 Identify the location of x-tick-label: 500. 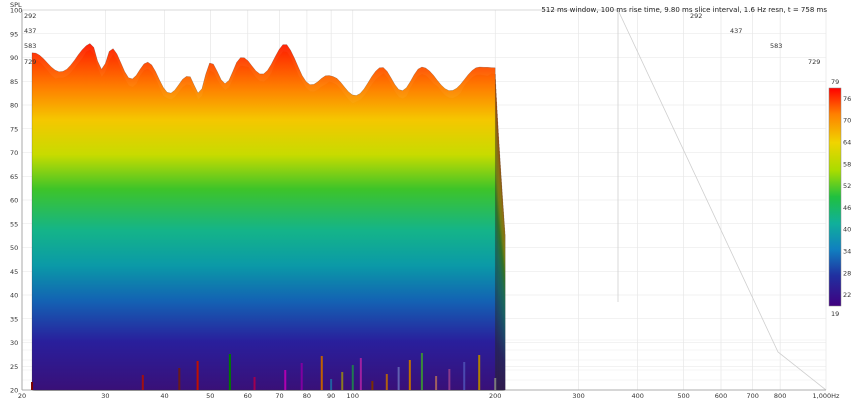
(683, 396).